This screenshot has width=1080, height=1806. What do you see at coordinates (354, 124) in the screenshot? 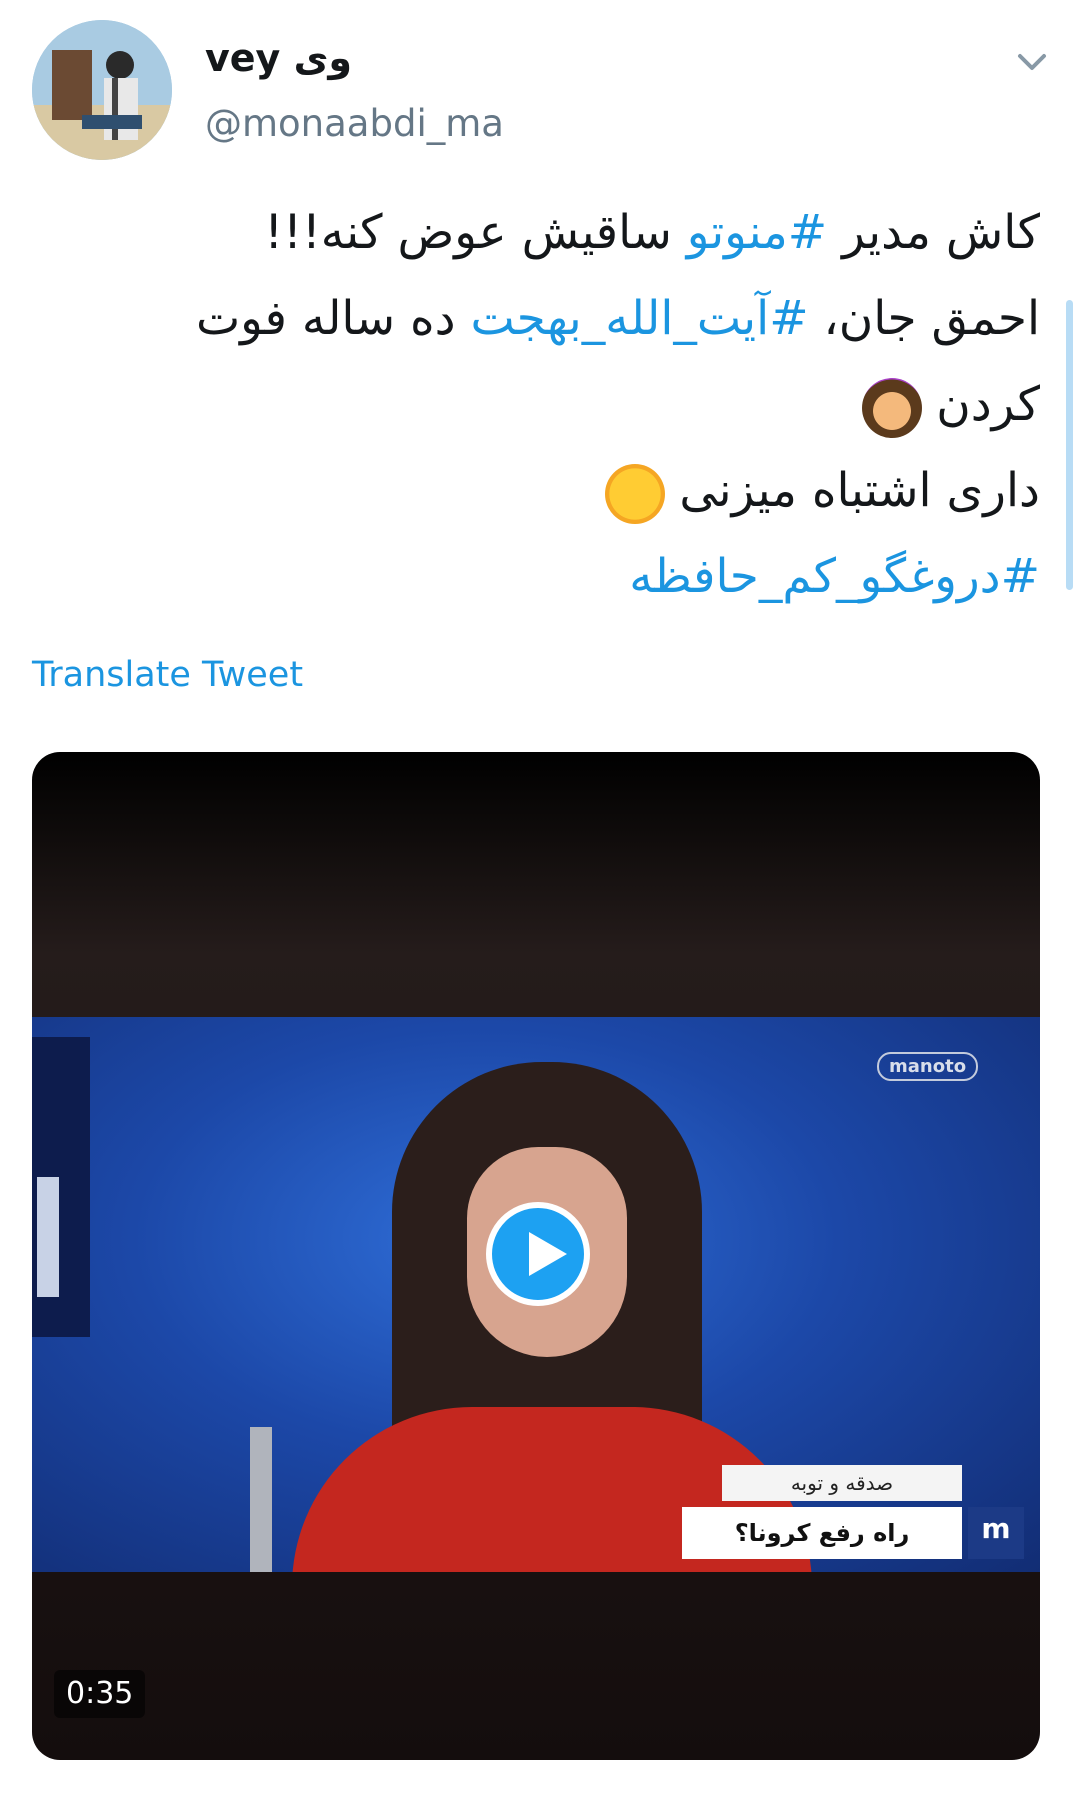
I see `user-handle: @monaabdi_ma` at bounding box center [354, 124].